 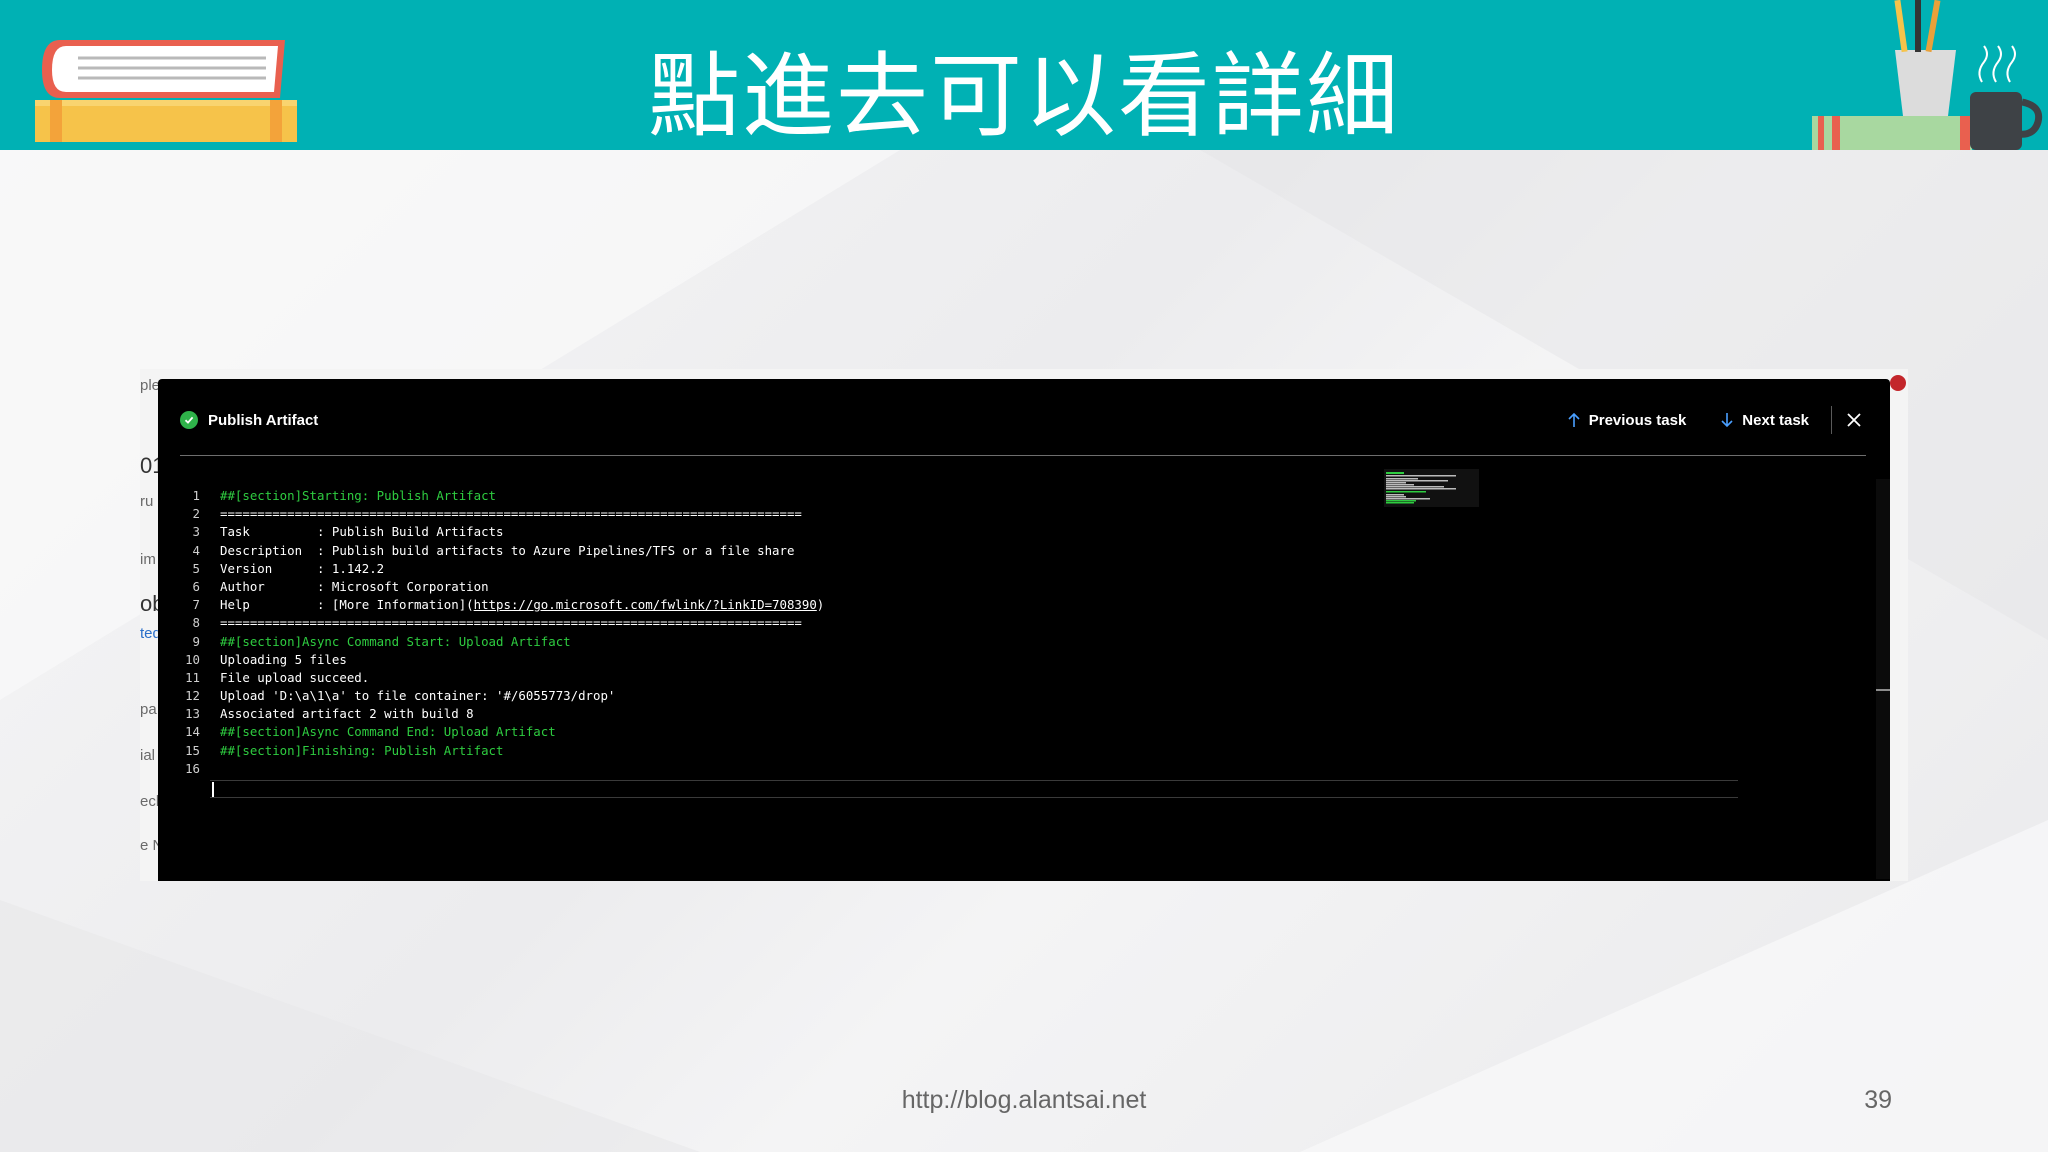 I want to click on line-number: 4, so click(x=196, y=550).